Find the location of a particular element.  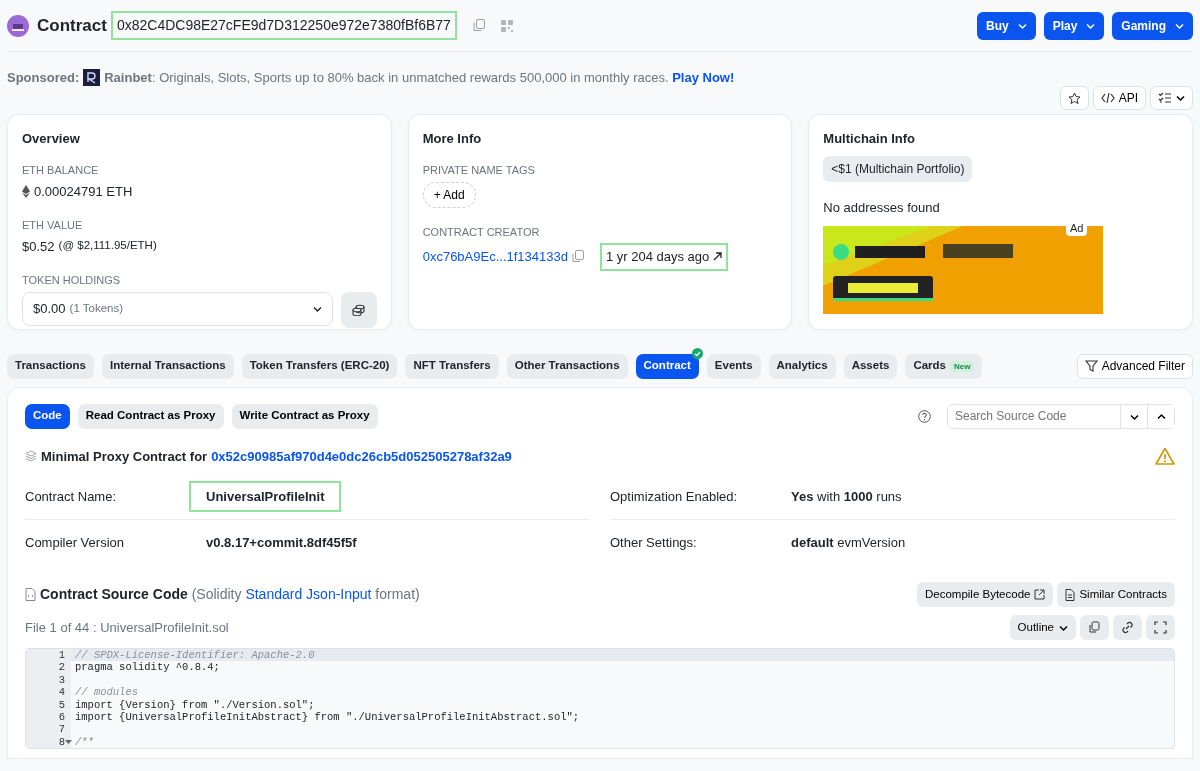

favorite-button is located at coordinates (1074, 97).